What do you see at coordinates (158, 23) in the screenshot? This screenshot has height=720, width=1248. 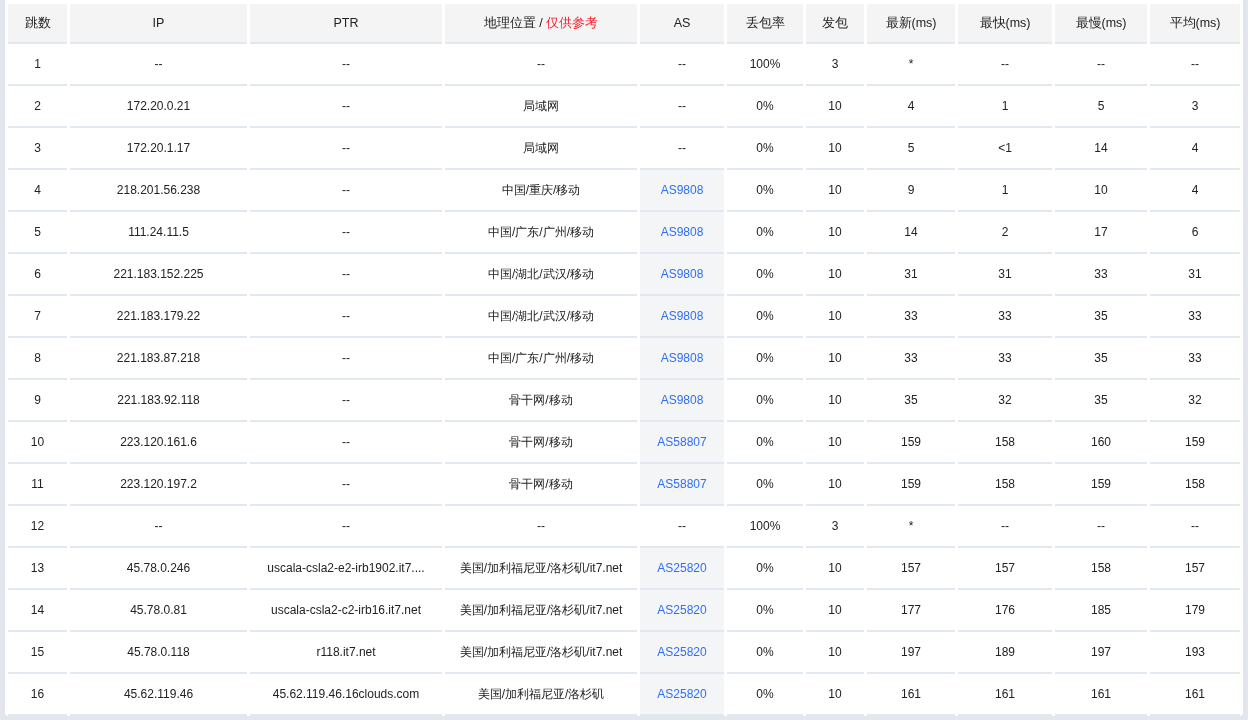 I see `column-header: IP` at bounding box center [158, 23].